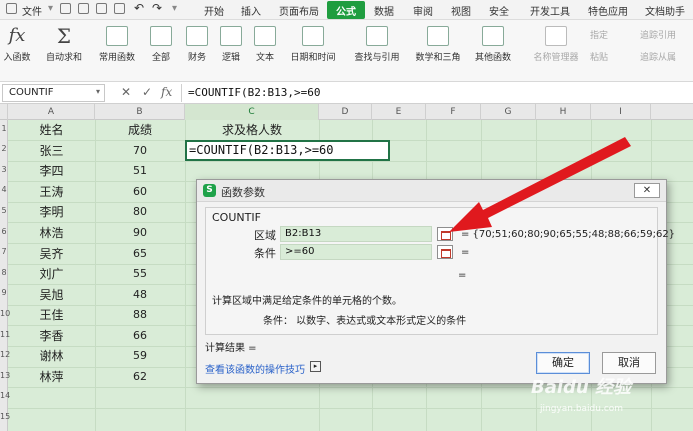 This screenshot has width=693, height=431. Describe the element at coordinates (11, 8) in the screenshot. I see `app-menu-icon` at that location.